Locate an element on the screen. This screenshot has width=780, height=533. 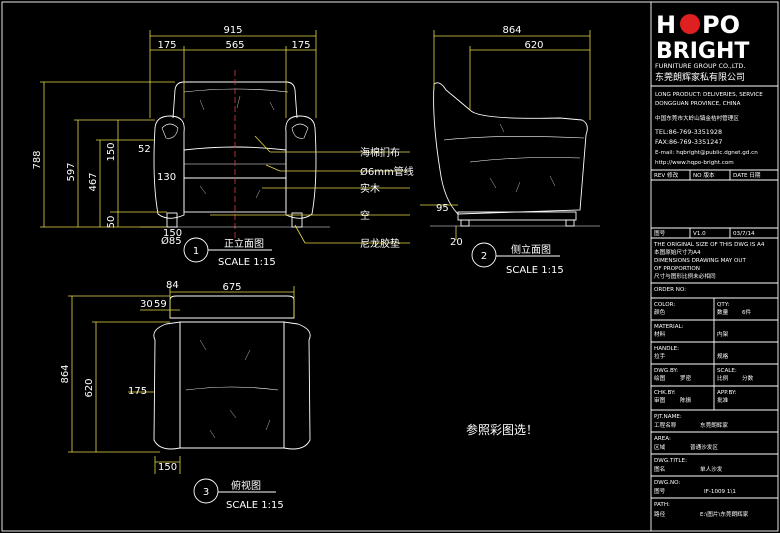
order-no-label: ORDER NO: is located at coordinates (670, 290).